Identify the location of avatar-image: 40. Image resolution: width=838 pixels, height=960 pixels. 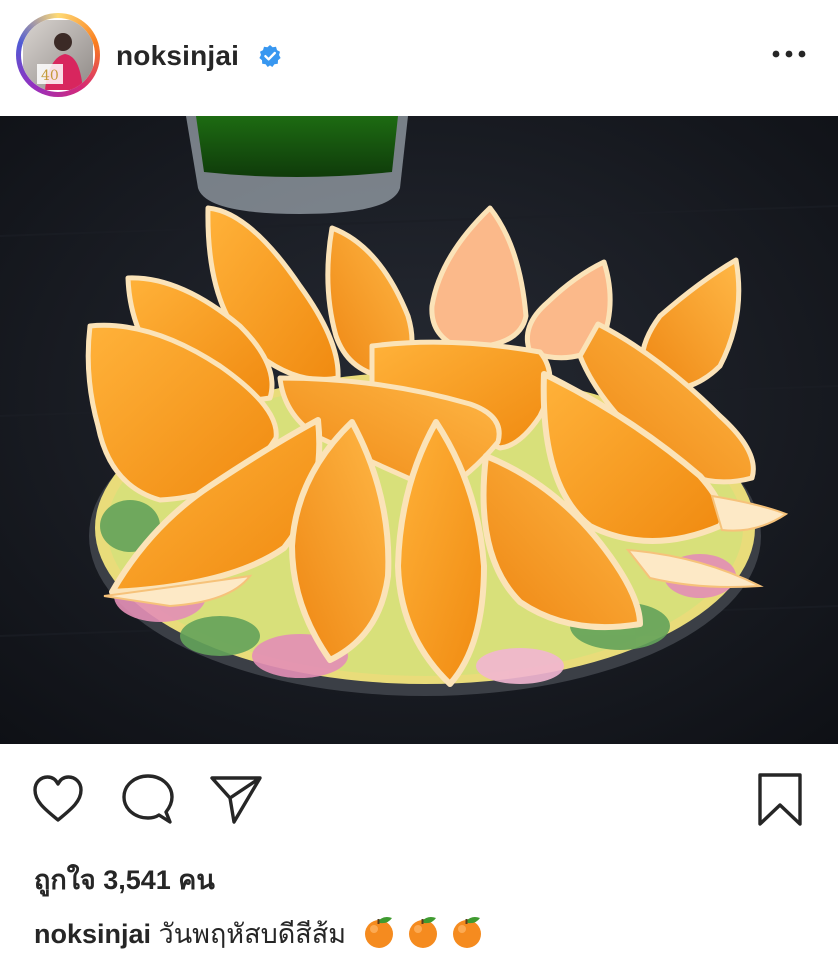
(58, 55).